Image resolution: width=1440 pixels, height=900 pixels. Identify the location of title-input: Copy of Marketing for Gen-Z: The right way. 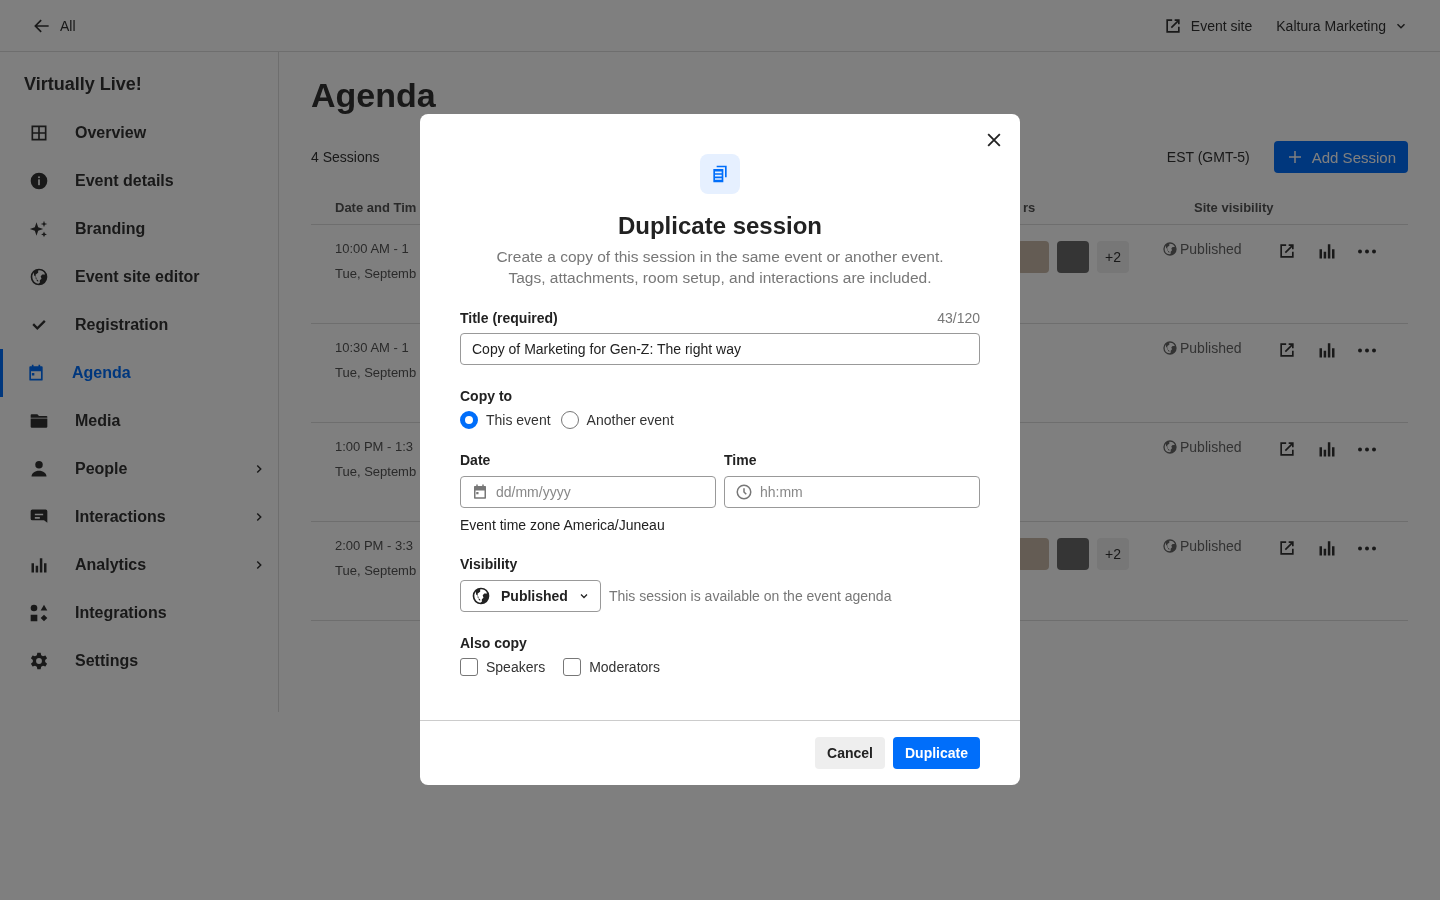
(720, 349).